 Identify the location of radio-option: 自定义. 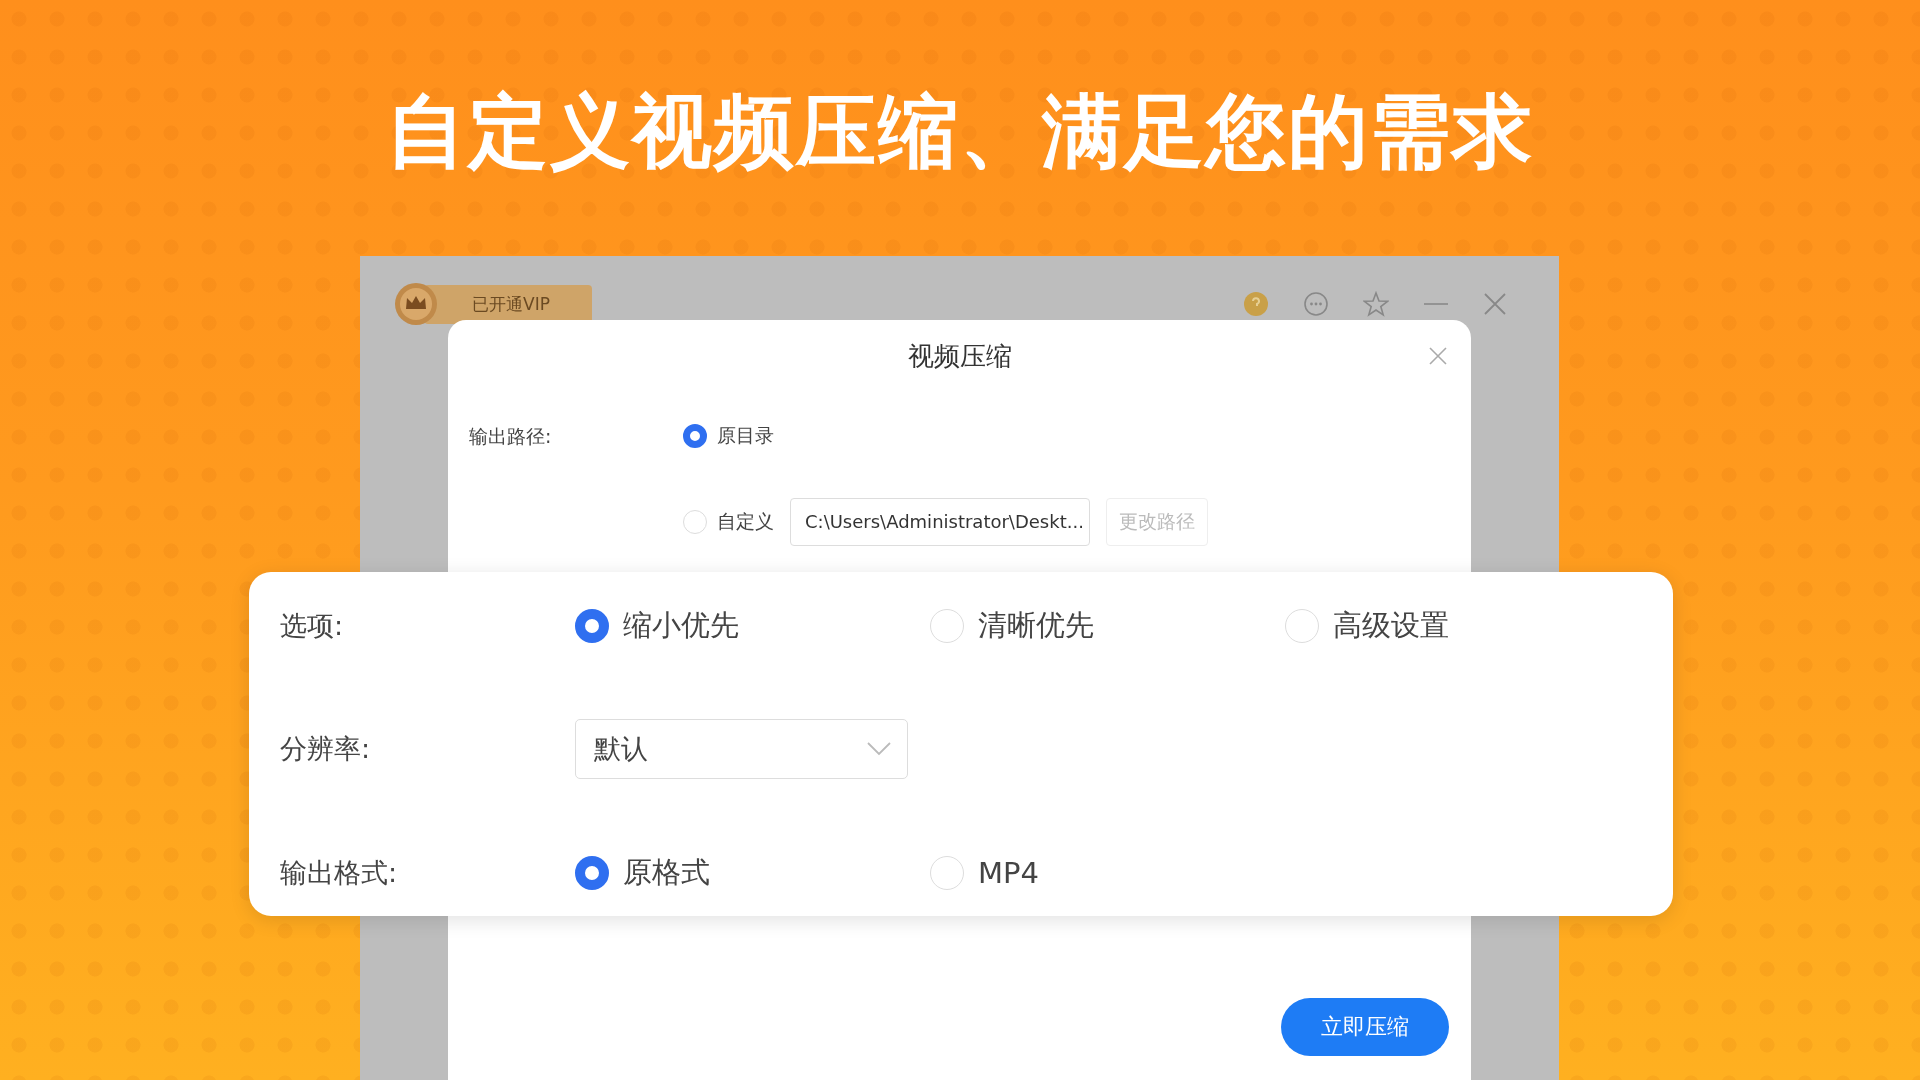
(728, 522).